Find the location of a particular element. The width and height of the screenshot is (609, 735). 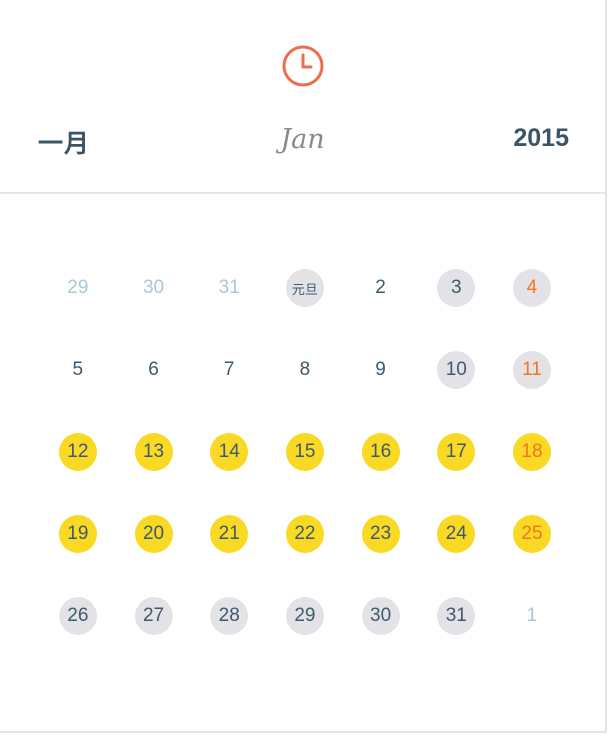

day-cell: 20 is located at coordinates (154, 534).